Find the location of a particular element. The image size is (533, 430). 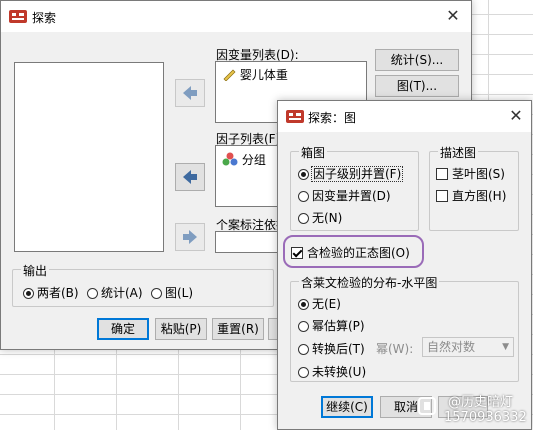

arrow-left-icon is located at coordinates (190, 177).